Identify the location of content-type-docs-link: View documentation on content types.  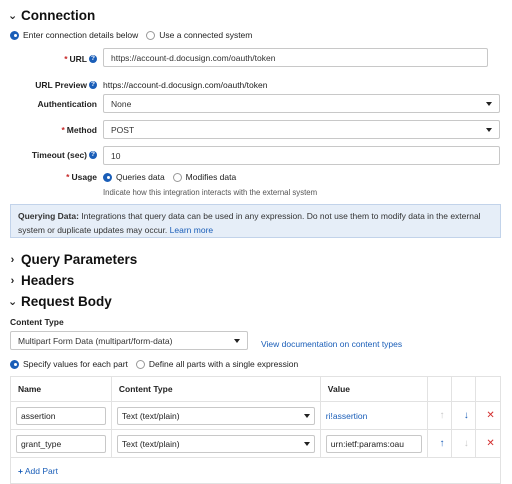
(331, 344).